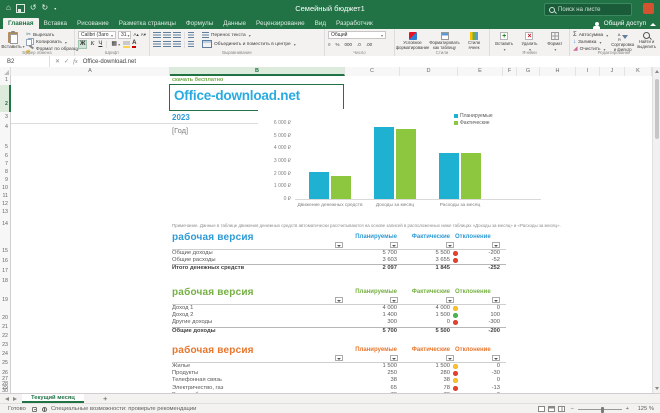  Describe the element at coordinates (648, 8) in the screenshot. I see `avatar` at that location.